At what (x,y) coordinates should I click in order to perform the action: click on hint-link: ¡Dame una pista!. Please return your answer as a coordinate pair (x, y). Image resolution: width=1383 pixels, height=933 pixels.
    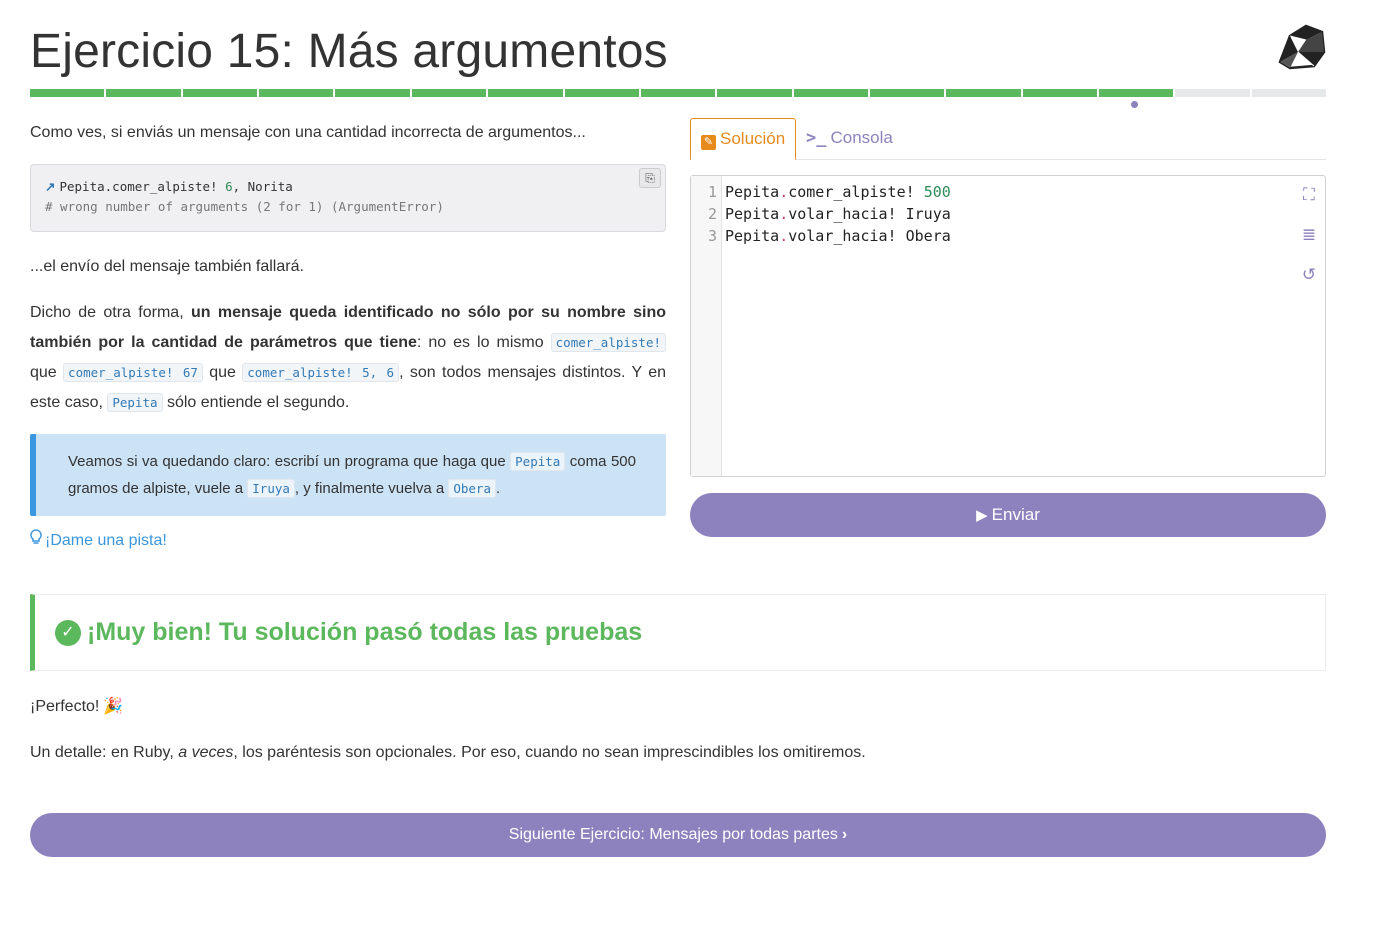
    Looking at the image, I should click on (348, 541).